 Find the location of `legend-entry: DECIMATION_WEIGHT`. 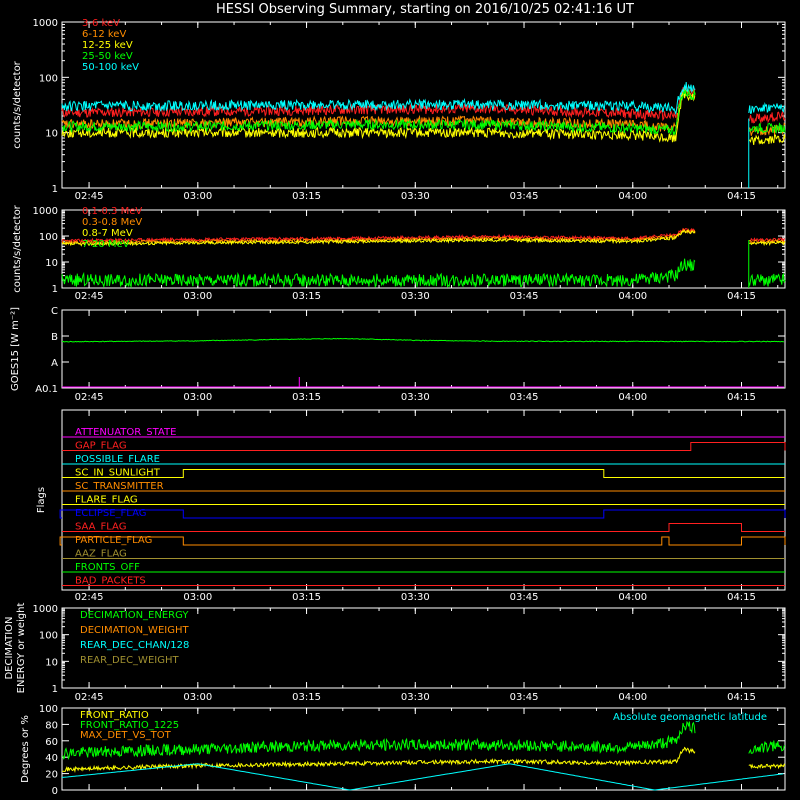

legend-entry: DECIMATION_WEIGHT is located at coordinates (134, 630).